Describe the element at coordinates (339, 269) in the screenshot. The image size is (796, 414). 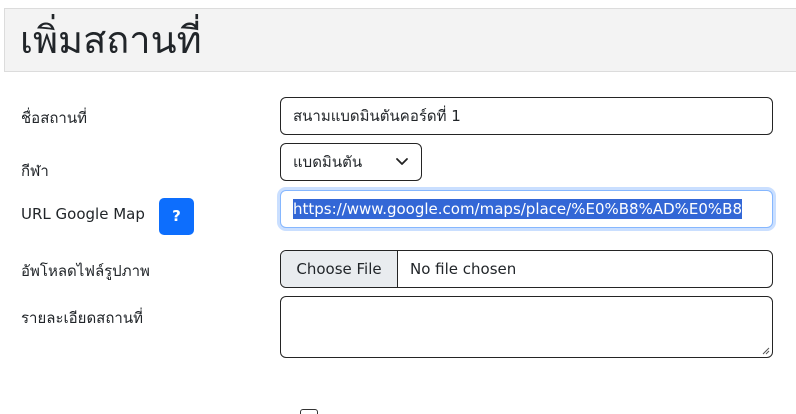
I see `choose-file-button: Choose File` at that location.